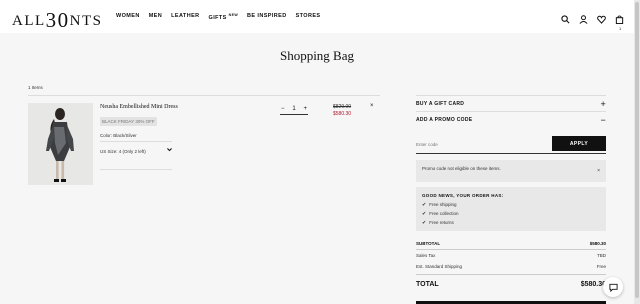 The image size is (640, 304). What do you see at coordinates (155, 17) in the screenshot?
I see `nav-men: MEN` at bounding box center [155, 17].